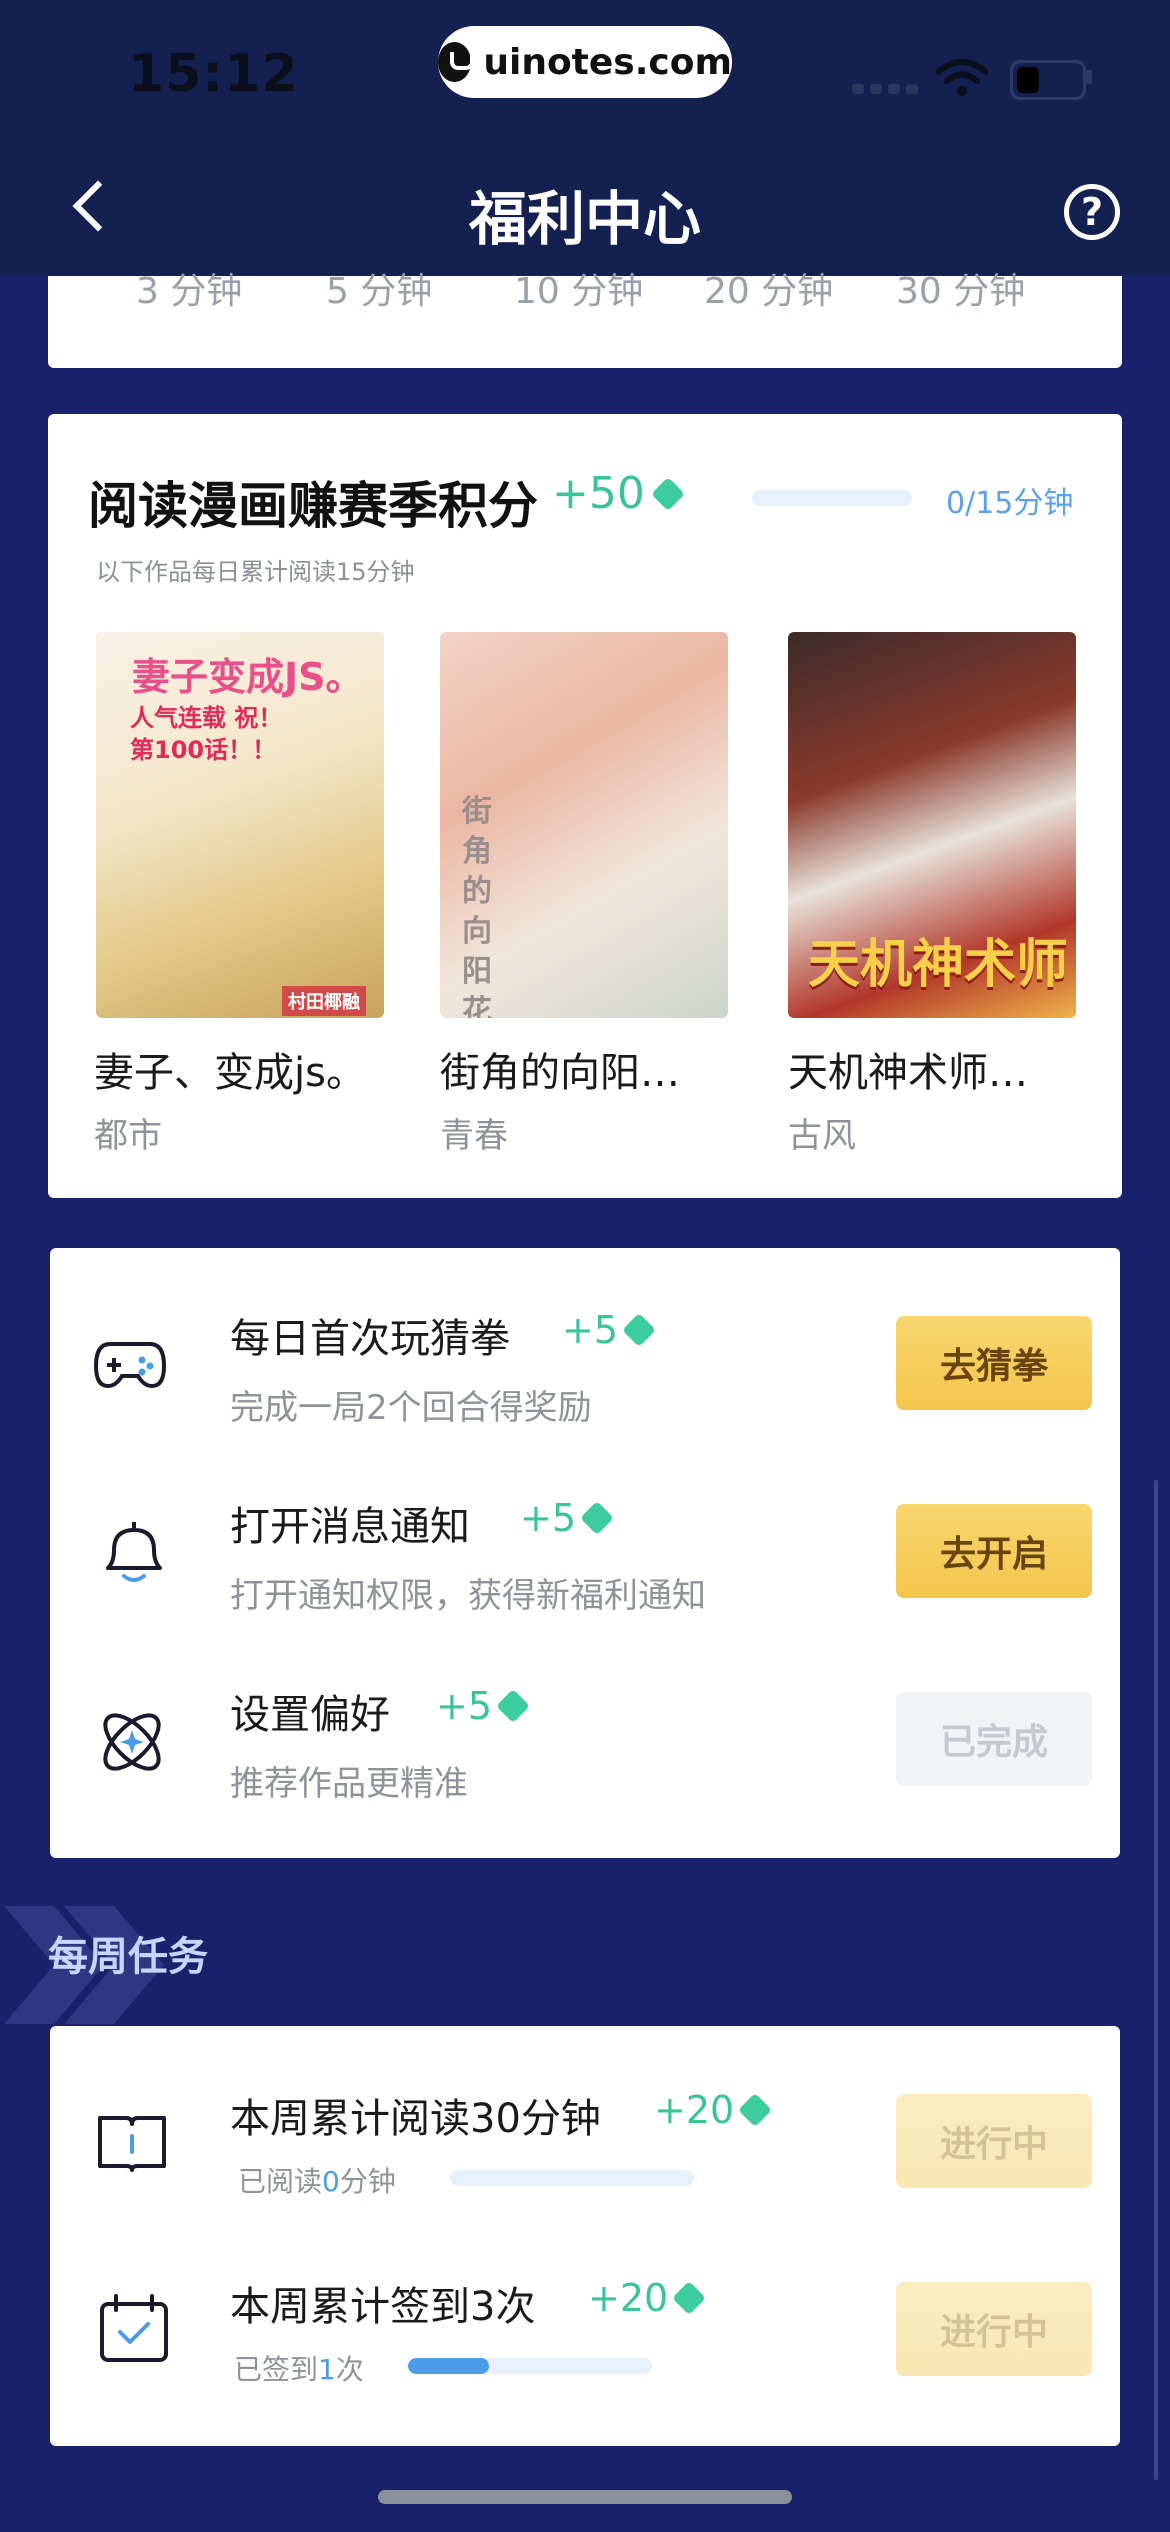  I want to click on duration-label: 3 分钟, so click(189, 291).